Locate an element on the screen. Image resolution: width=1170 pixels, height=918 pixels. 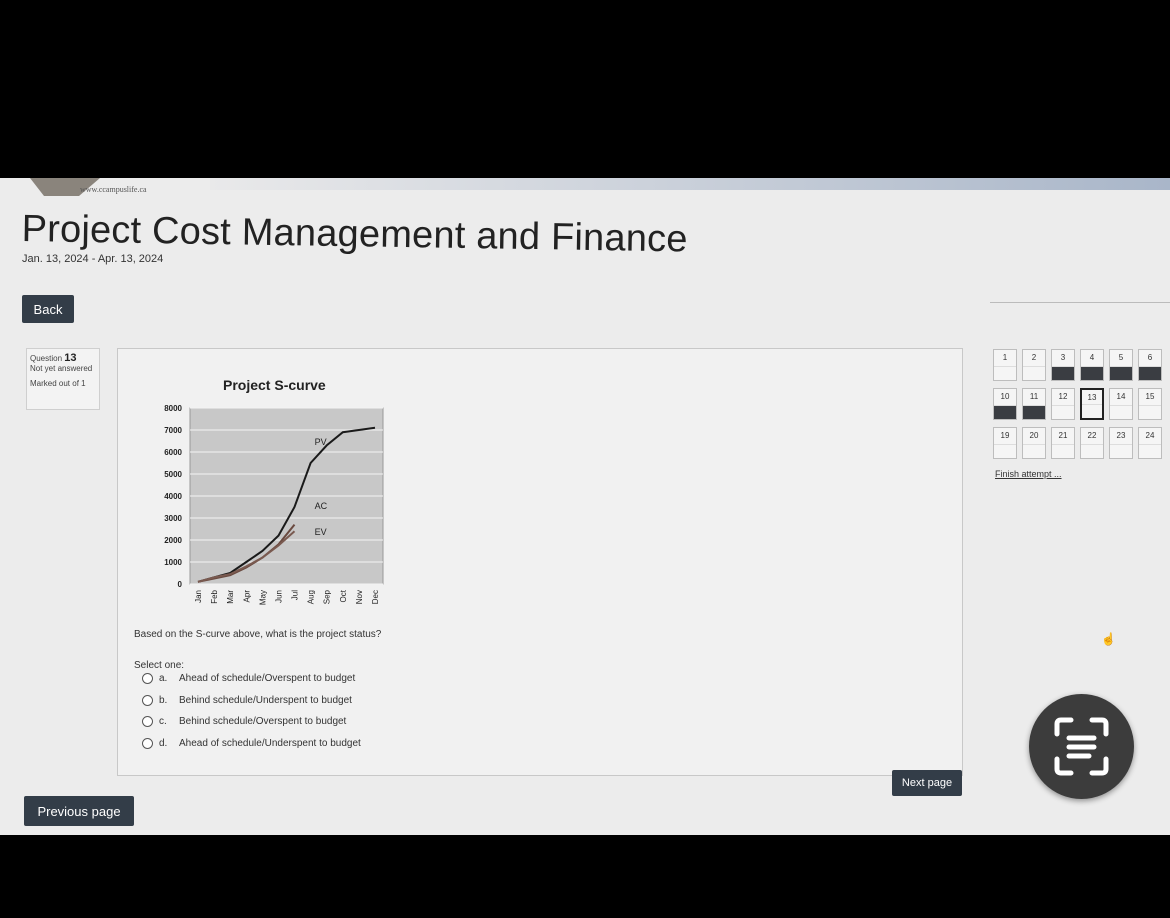
nav-question-2: 2 is located at coordinates (1034, 365).